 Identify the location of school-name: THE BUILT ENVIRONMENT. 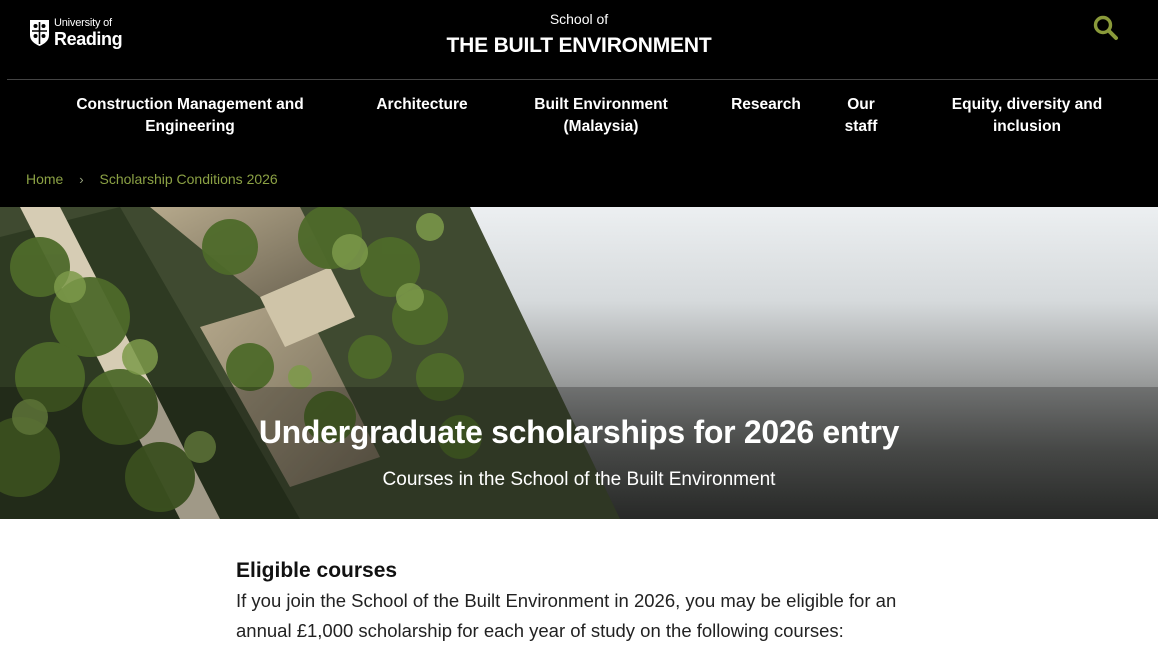
(579, 45).